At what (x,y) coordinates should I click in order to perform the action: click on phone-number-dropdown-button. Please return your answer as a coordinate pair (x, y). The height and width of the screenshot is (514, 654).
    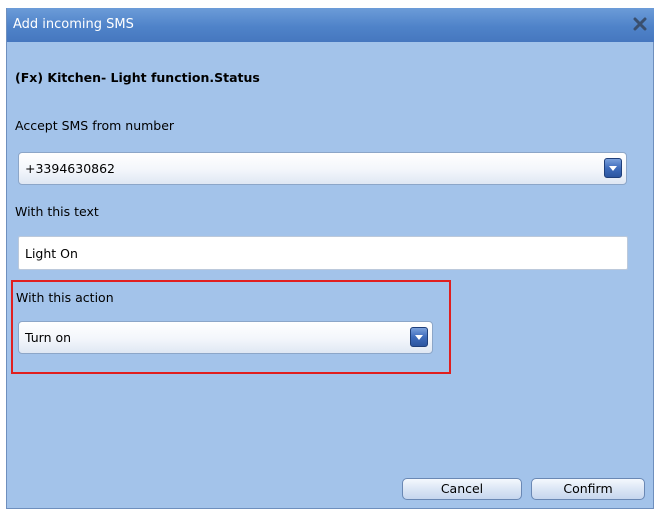
    Looking at the image, I should click on (613, 168).